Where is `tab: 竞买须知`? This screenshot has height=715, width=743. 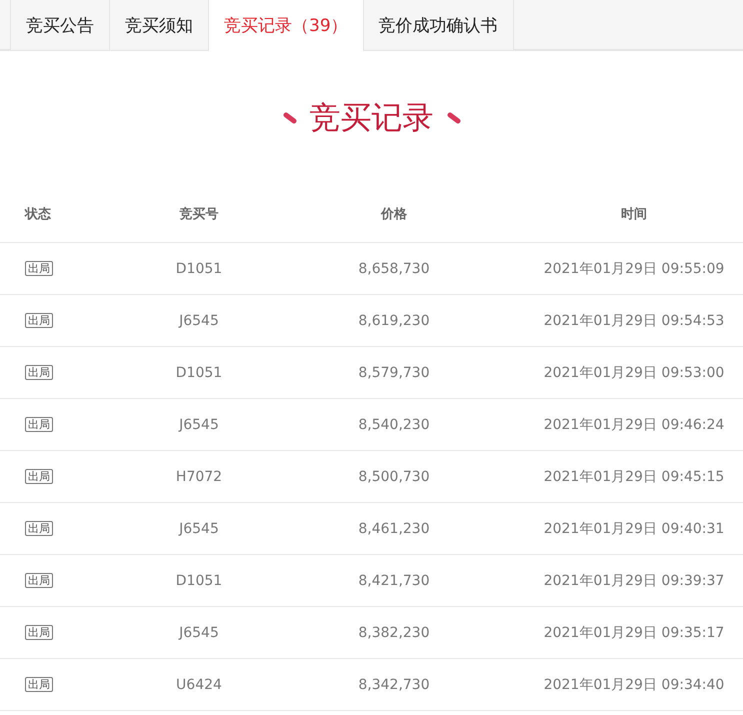 tab: 竞买须知 is located at coordinates (158, 25).